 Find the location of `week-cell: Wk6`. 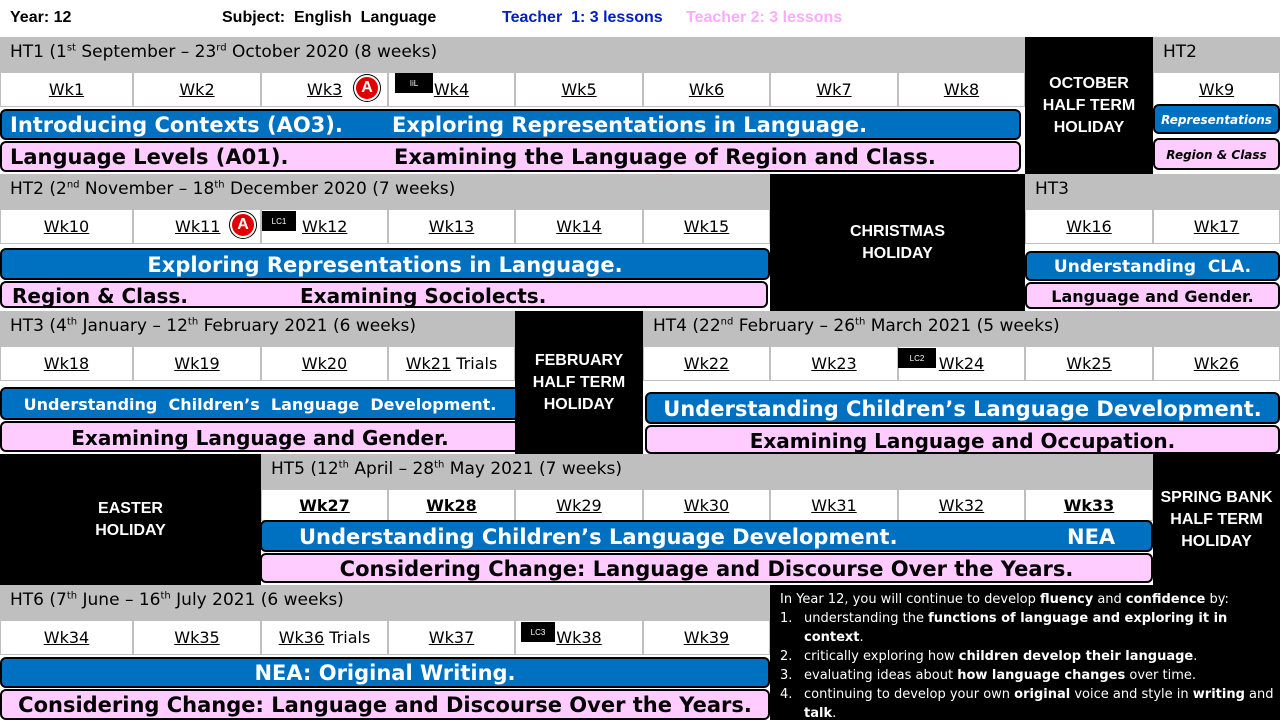

week-cell: Wk6 is located at coordinates (706, 89).